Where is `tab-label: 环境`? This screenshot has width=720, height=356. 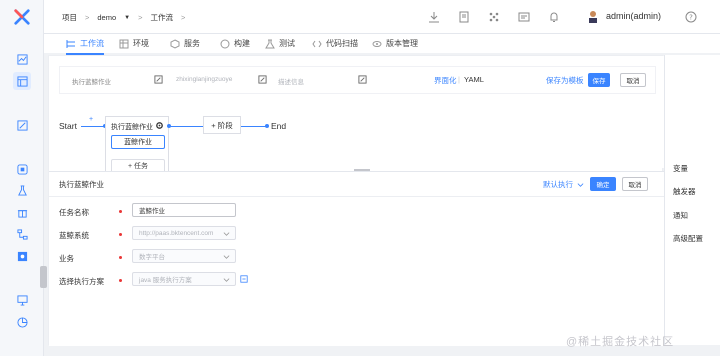 tab-label: 环境 is located at coordinates (141, 43).